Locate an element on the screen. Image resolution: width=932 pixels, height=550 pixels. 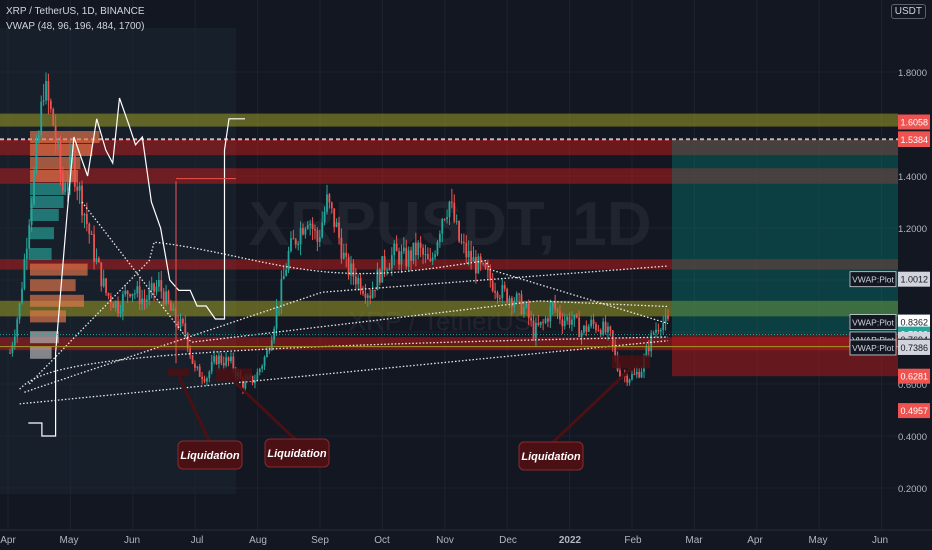
currency-button: USDT is located at coordinates (908, 11).